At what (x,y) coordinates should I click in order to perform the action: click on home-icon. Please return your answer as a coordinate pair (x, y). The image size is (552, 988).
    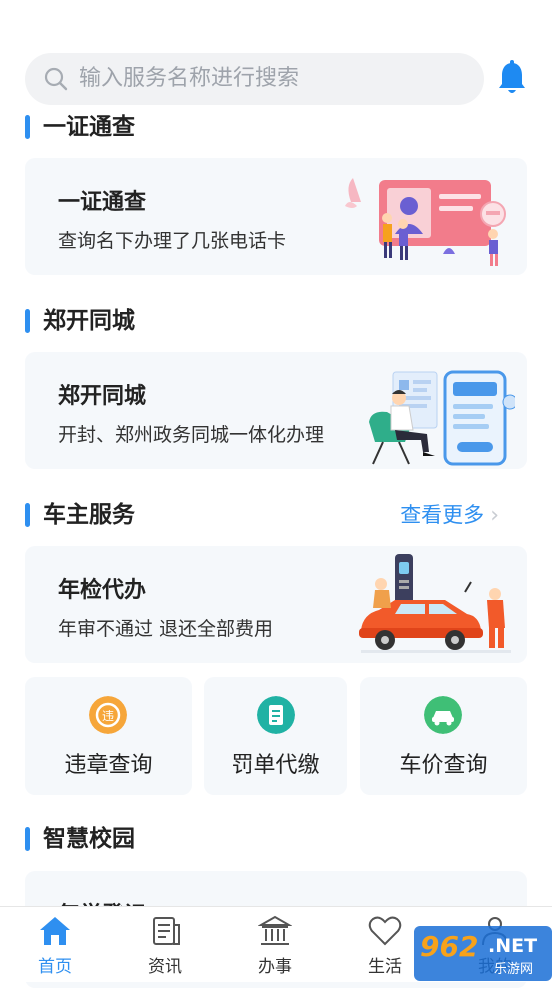
    Looking at the image, I should click on (55, 931).